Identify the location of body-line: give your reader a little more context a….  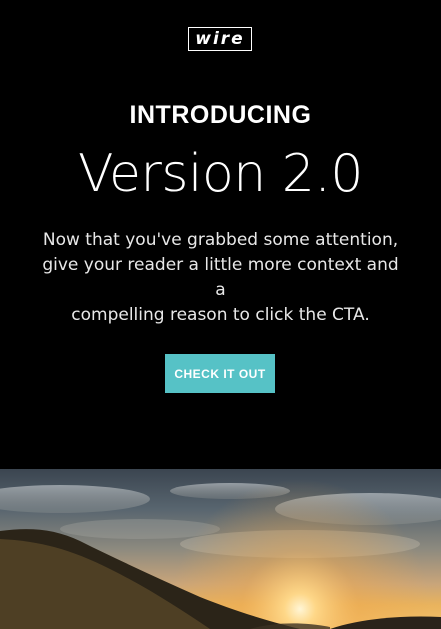
(220, 277).